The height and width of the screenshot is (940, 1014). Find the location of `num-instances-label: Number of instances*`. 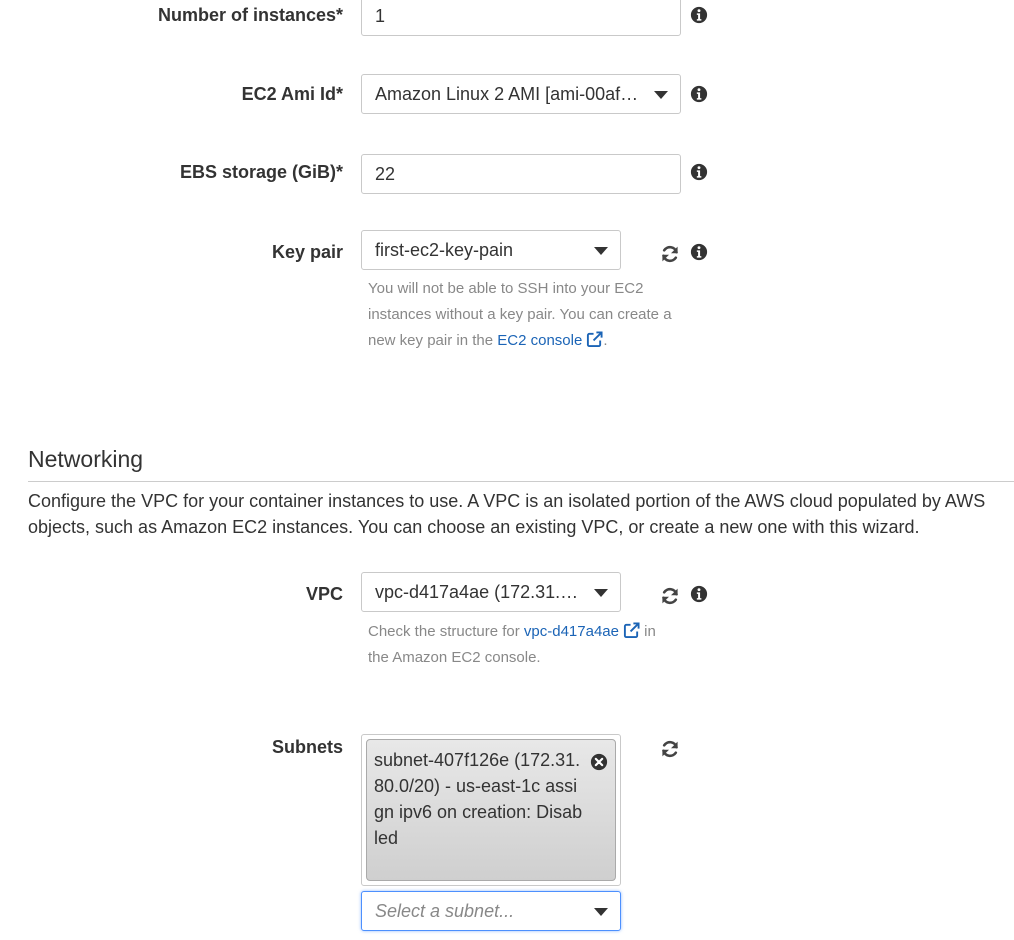

num-instances-label: Number of instances* is located at coordinates (250, 15).